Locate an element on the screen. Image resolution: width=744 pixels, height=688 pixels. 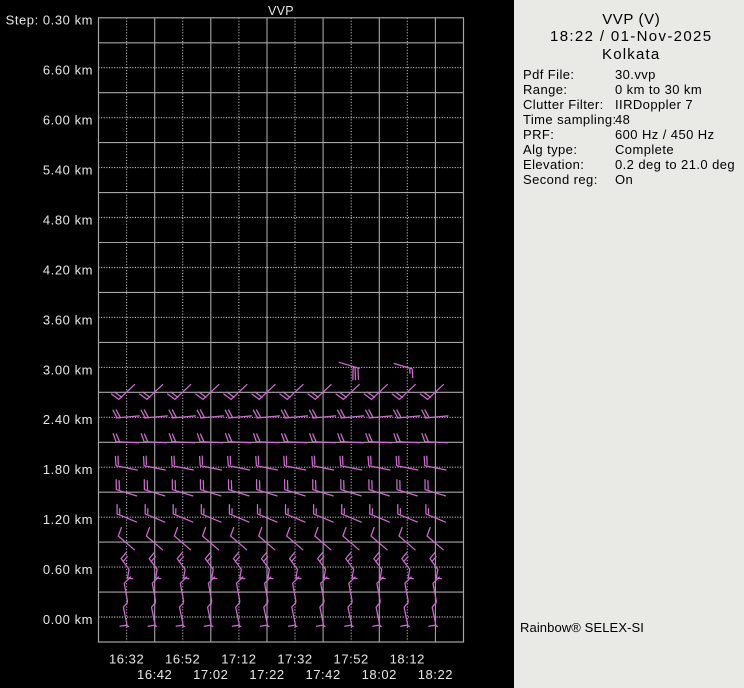
svg-text: 1.20 km is located at coordinates (68, 519).